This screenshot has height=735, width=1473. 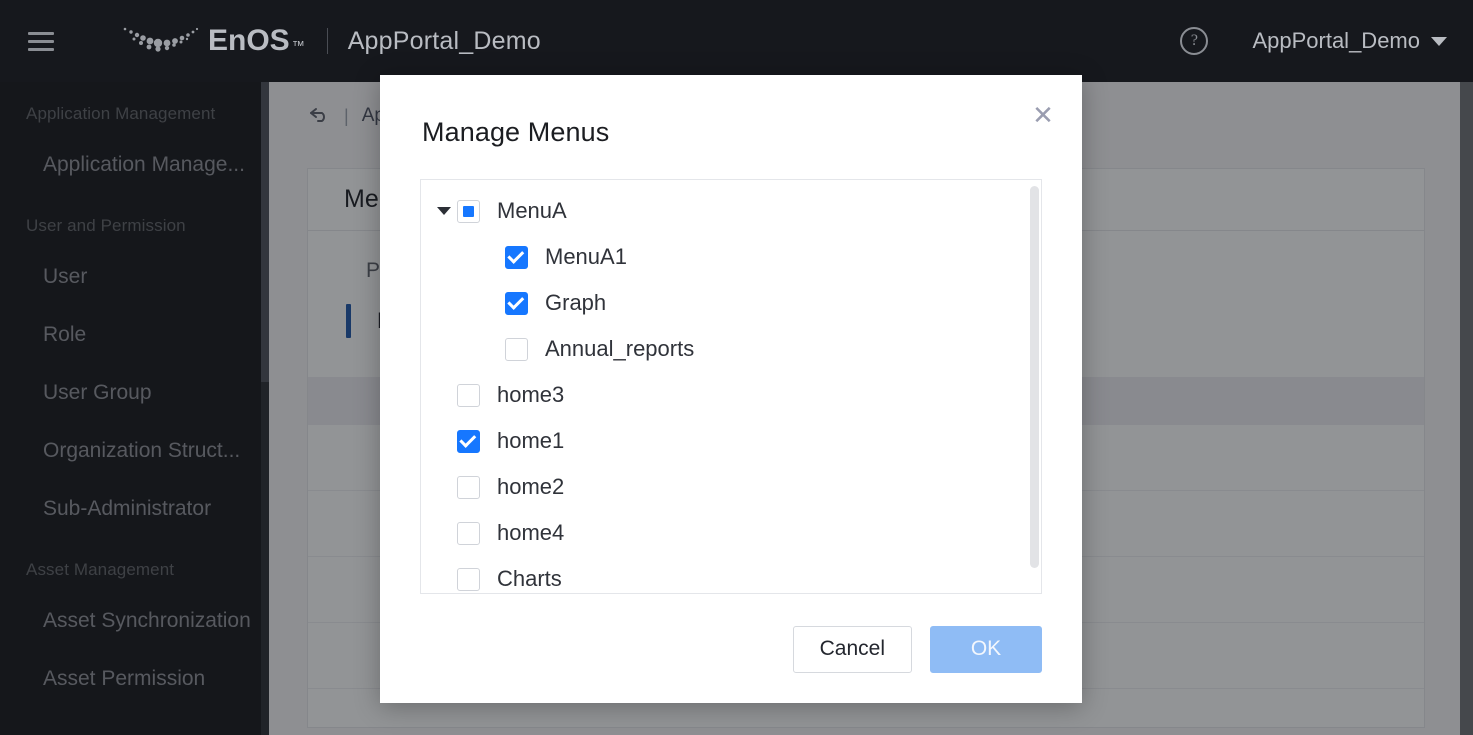 I want to click on logo-trademark: ™, so click(x=298, y=45).